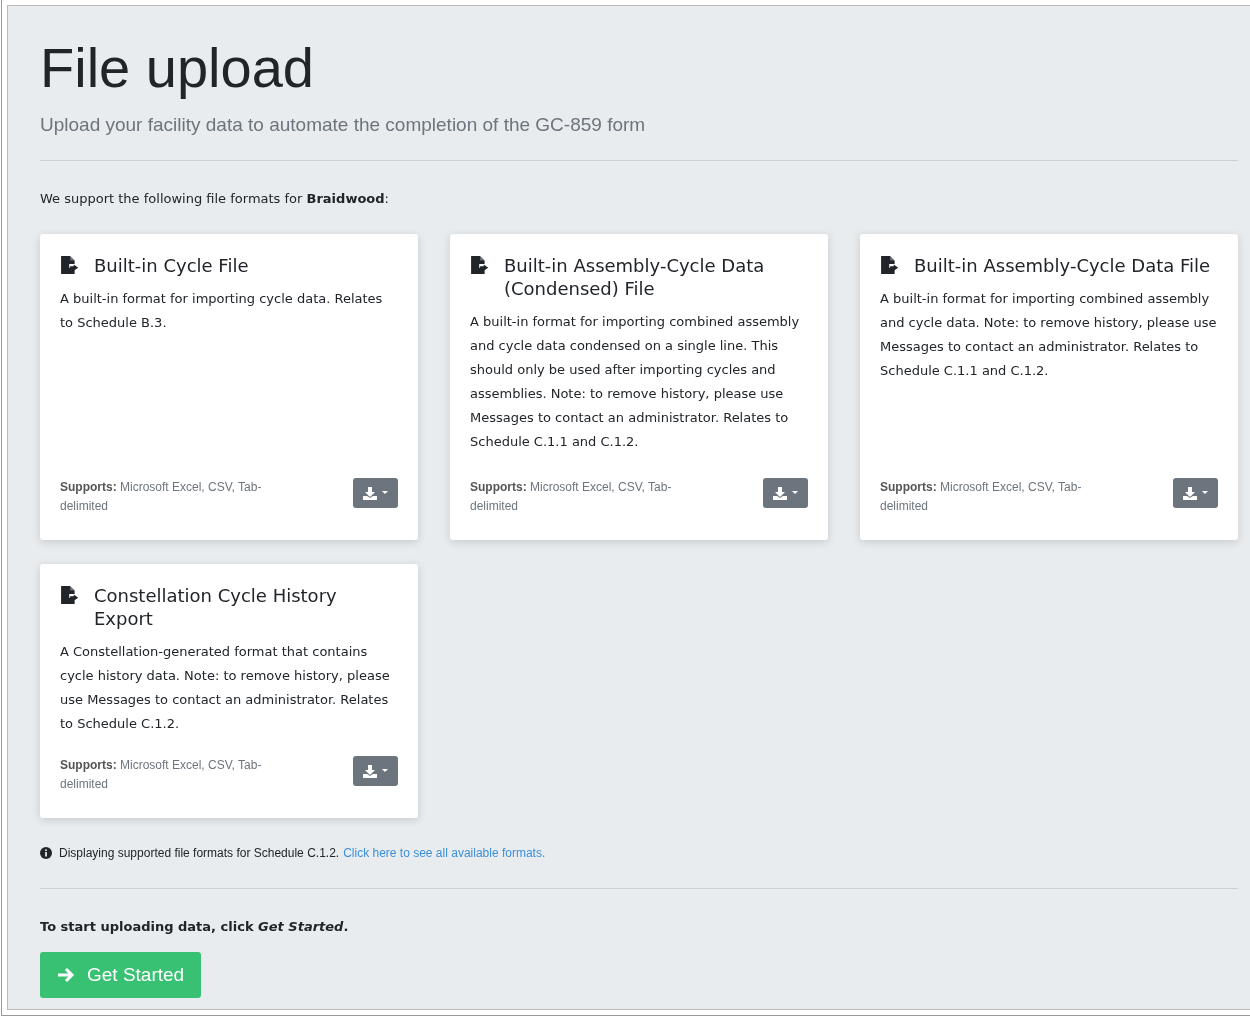 The height and width of the screenshot is (1017, 1250). What do you see at coordinates (222, 311) in the screenshot?
I see `card-description: A built-in format for importing cycle data. Relates to Schedule B.3.` at bounding box center [222, 311].